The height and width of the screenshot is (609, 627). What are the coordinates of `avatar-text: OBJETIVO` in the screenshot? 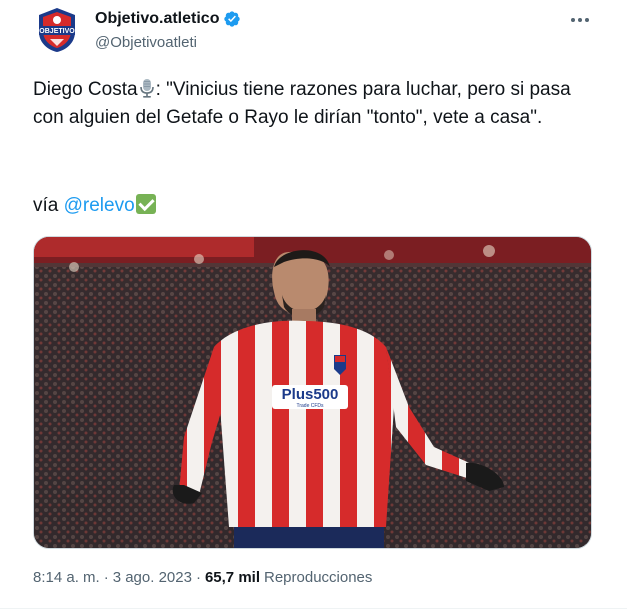 It's located at (57, 31).